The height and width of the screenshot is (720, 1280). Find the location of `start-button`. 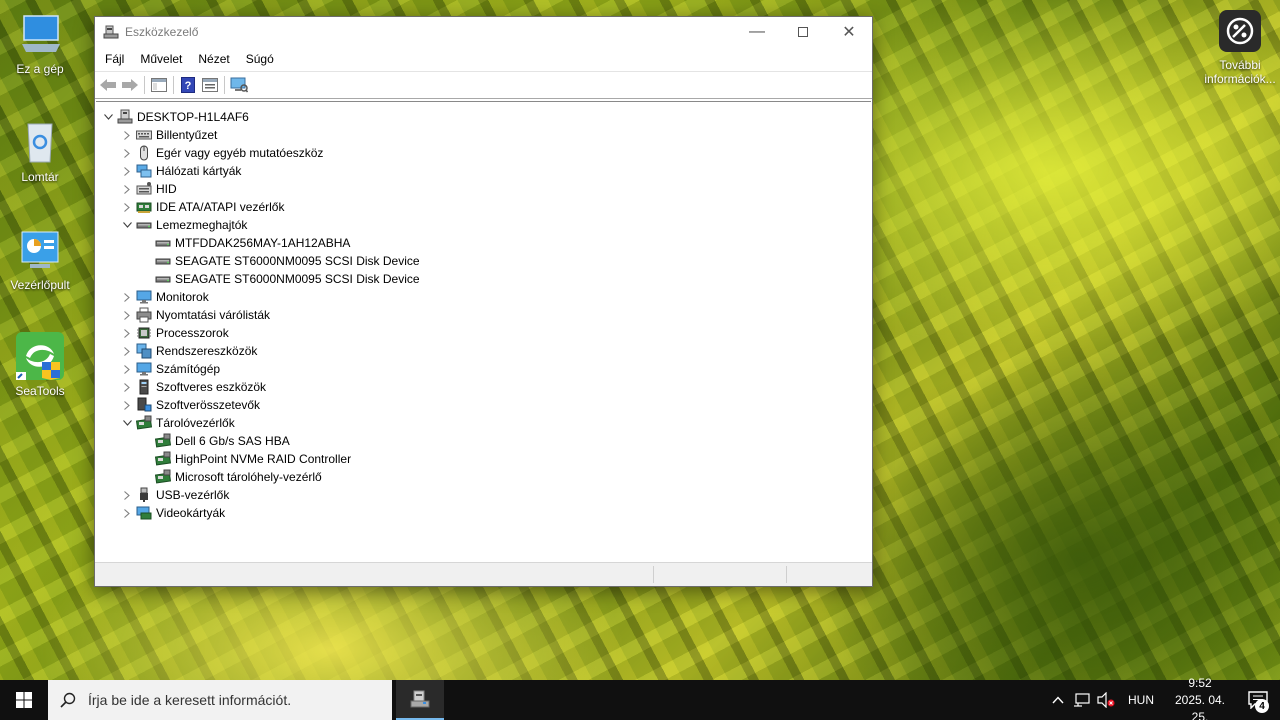

start-button is located at coordinates (24, 700).